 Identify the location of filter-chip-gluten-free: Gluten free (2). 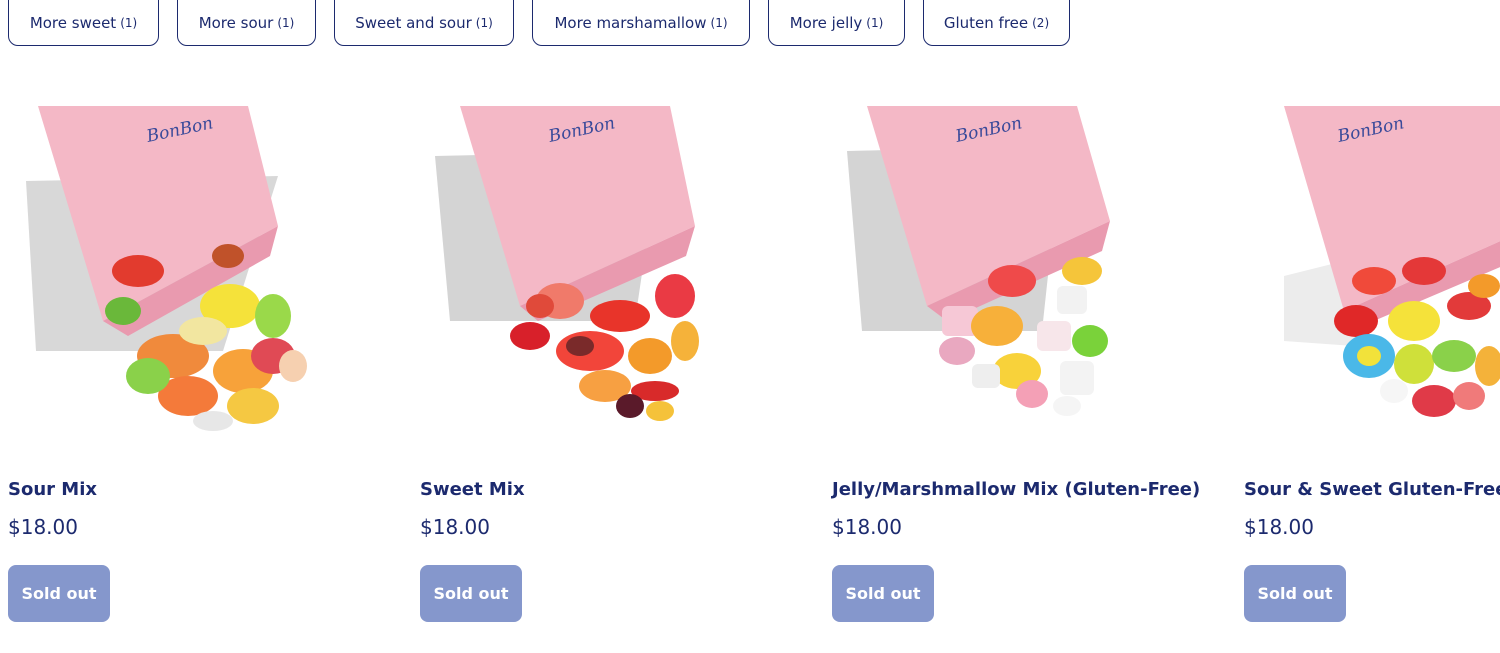
(996, 23).